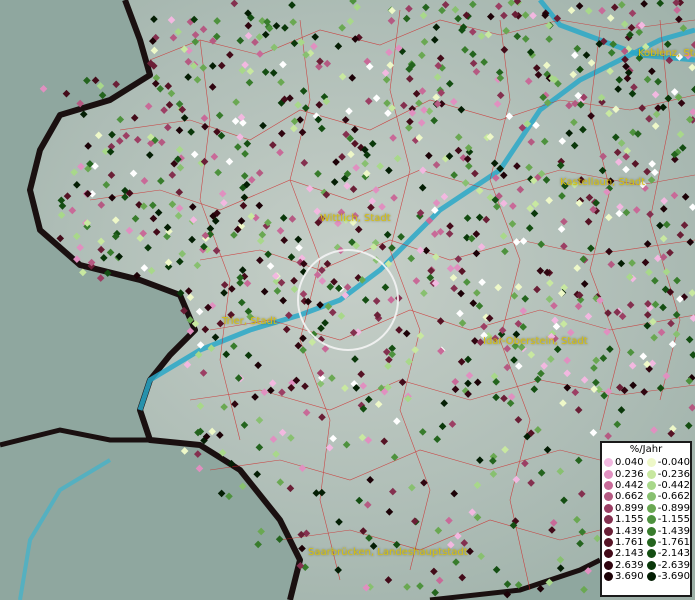  I want to click on legend-entry-negative: -0.442, so click(668, 485).